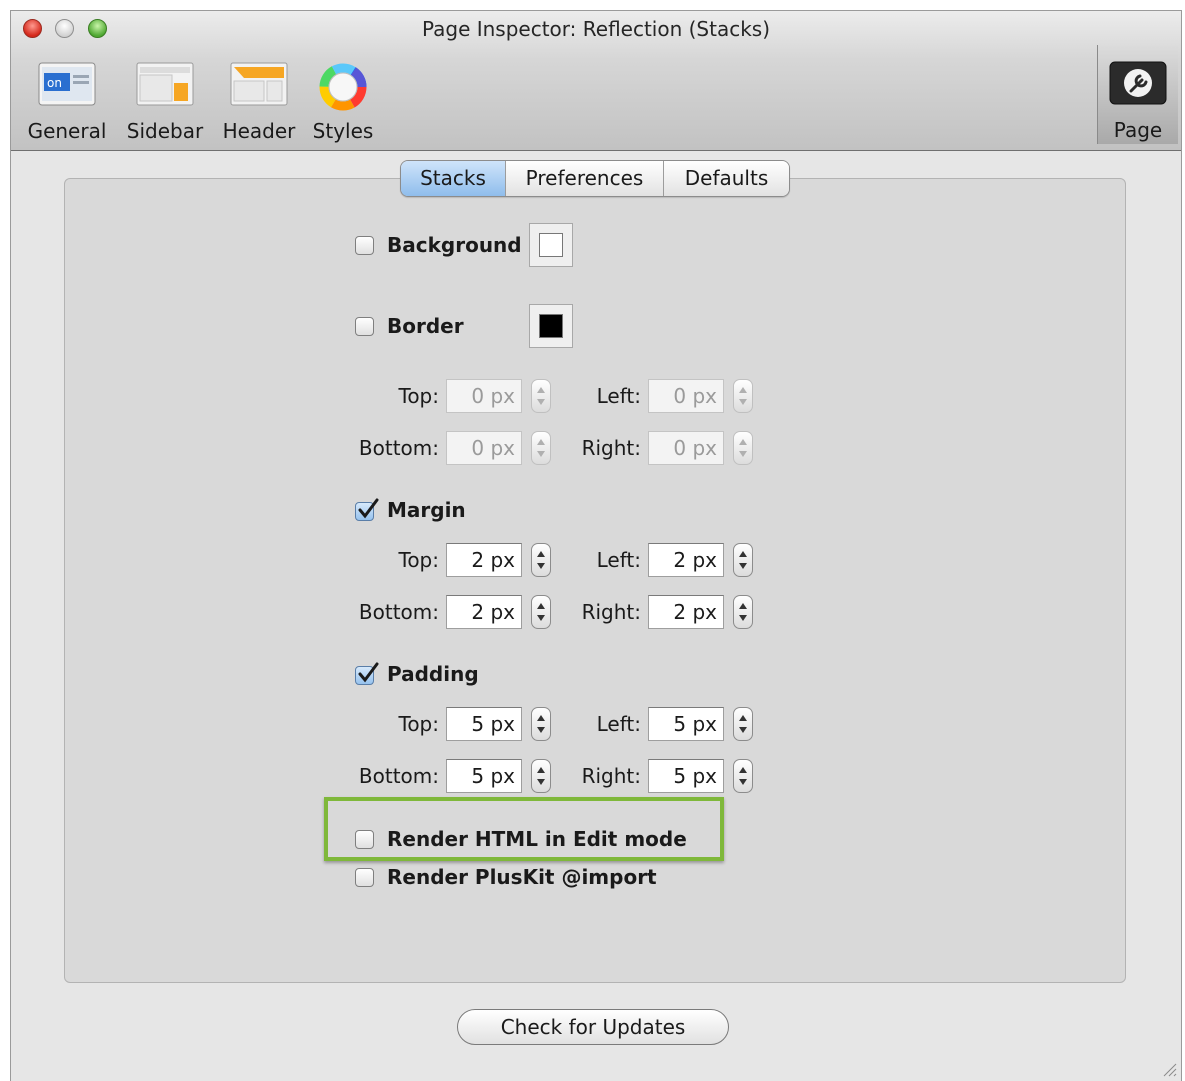 The height and width of the screenshot is (1081, 1185). What do you see at coordinates (541, 396) in the screenshot?
I see `border-top-stepper` at bounding box center [541, 396].